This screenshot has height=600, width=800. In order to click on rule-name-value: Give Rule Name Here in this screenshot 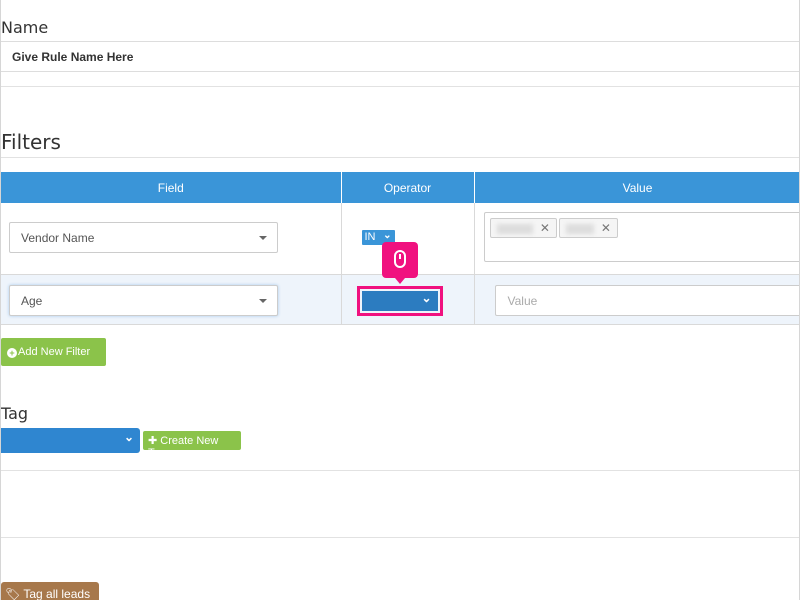, I will do `click(73, 57)`.